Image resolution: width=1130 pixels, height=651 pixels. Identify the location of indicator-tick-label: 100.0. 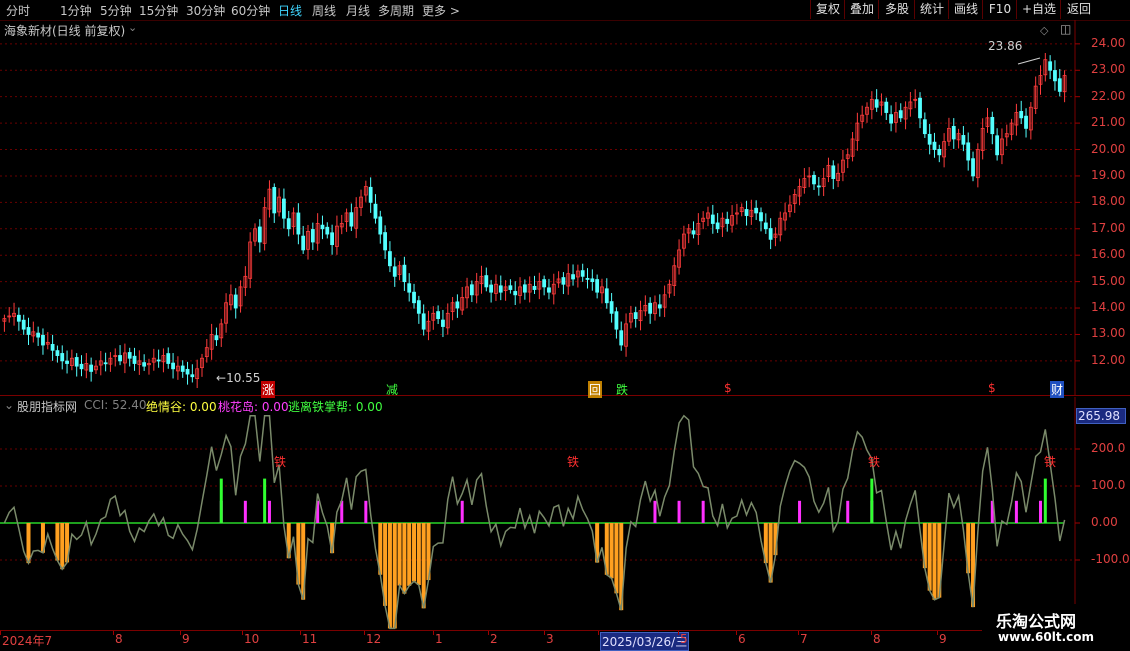
(1108, 485).